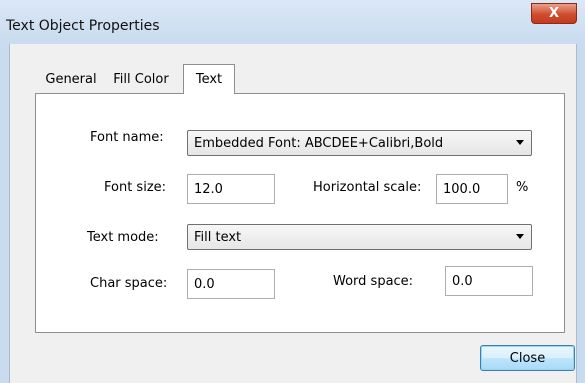 This screenshot has width=585, height=383. What do you see at coordinates (231, 189) in the screenshot?
I see `font-size-input` at bounding box center [231, 189].